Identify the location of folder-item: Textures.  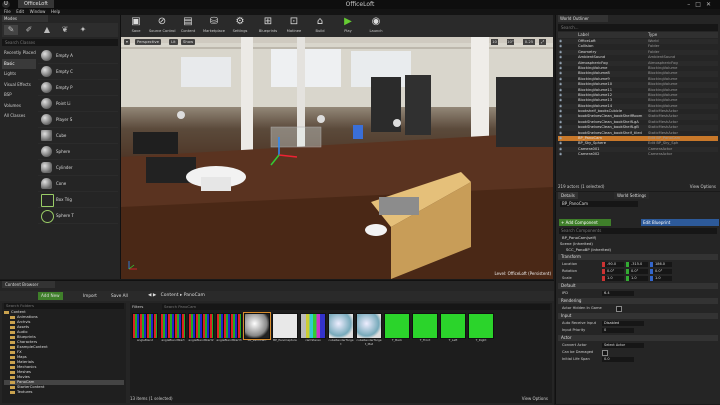
(64, 392).